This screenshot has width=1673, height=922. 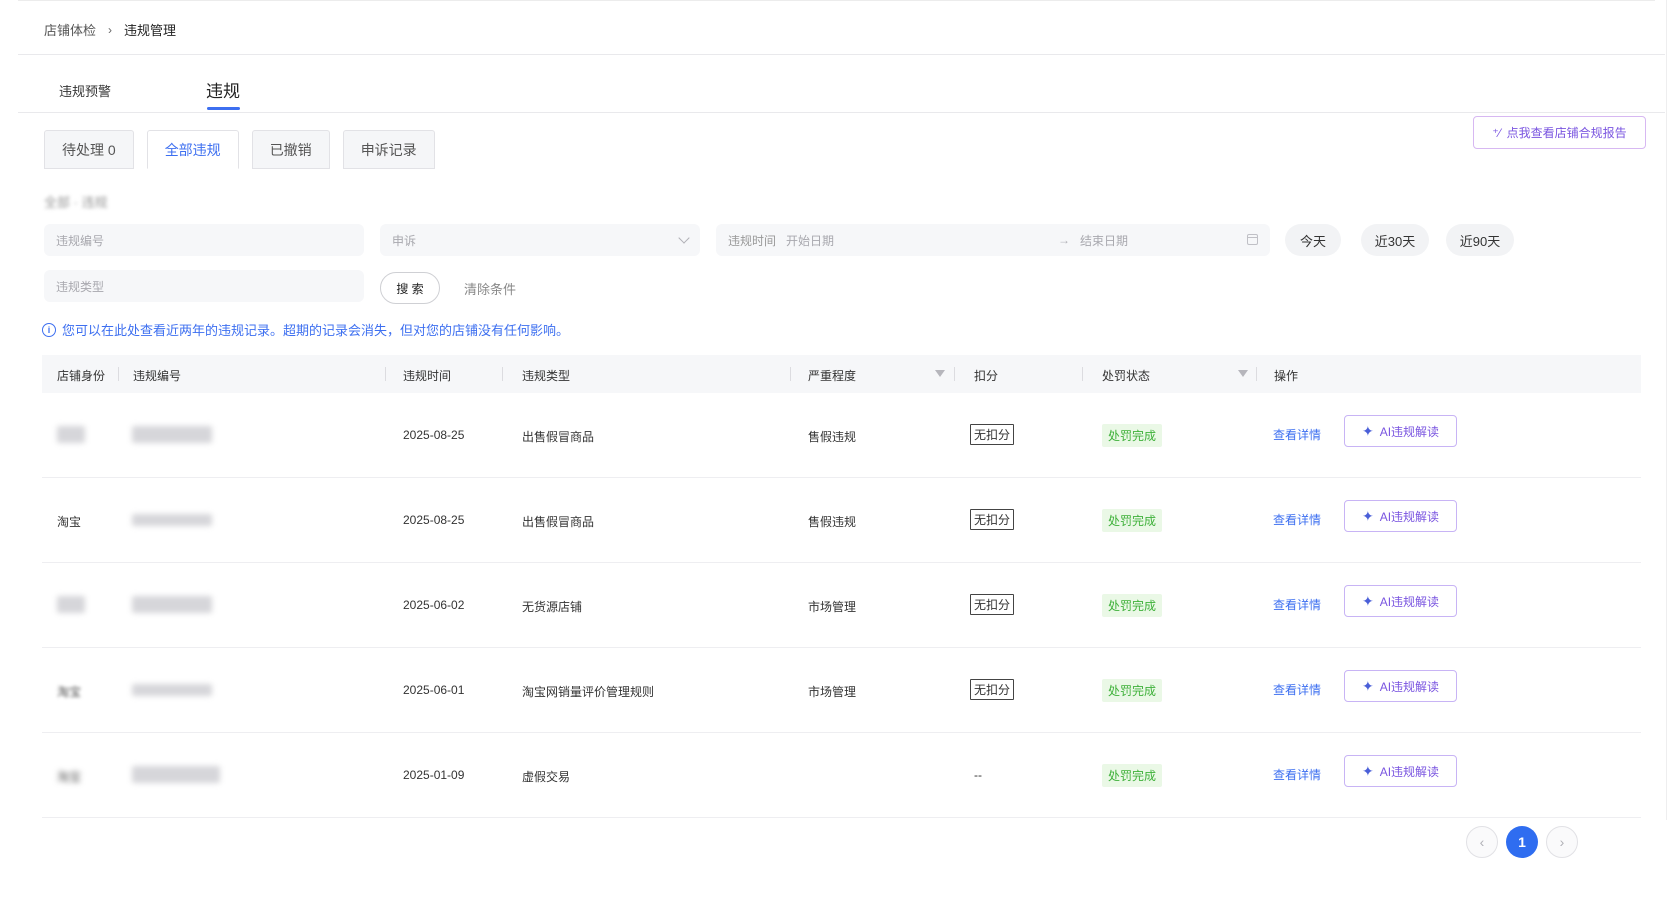 What do you see at coordinates (316, 330) in the screenshot?
I see `notice-text: 您可以在此处查看近两年的违规记录。超期的记录会消失，但对您的店铺没有任何影响。` at bounding box center [316, 330].